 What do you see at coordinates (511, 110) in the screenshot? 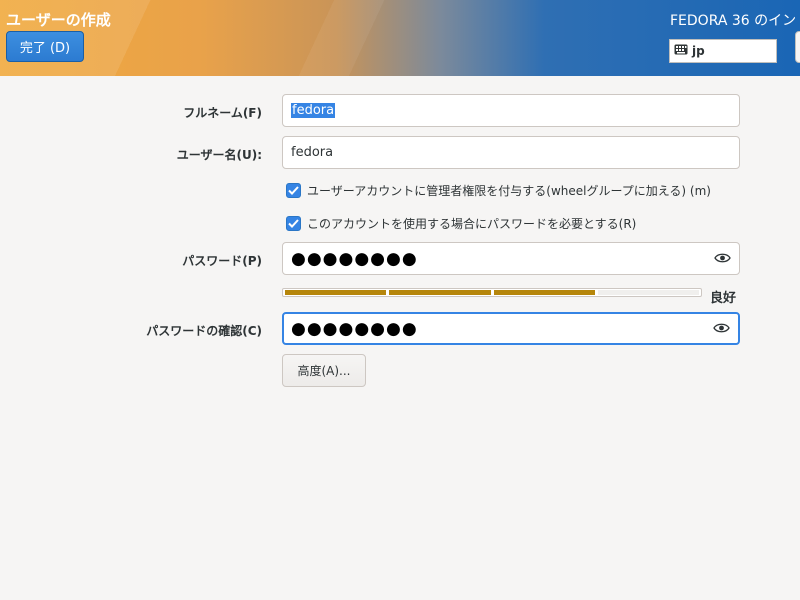
I see `fullname-field: fedora` at bounding box center [511, 110].